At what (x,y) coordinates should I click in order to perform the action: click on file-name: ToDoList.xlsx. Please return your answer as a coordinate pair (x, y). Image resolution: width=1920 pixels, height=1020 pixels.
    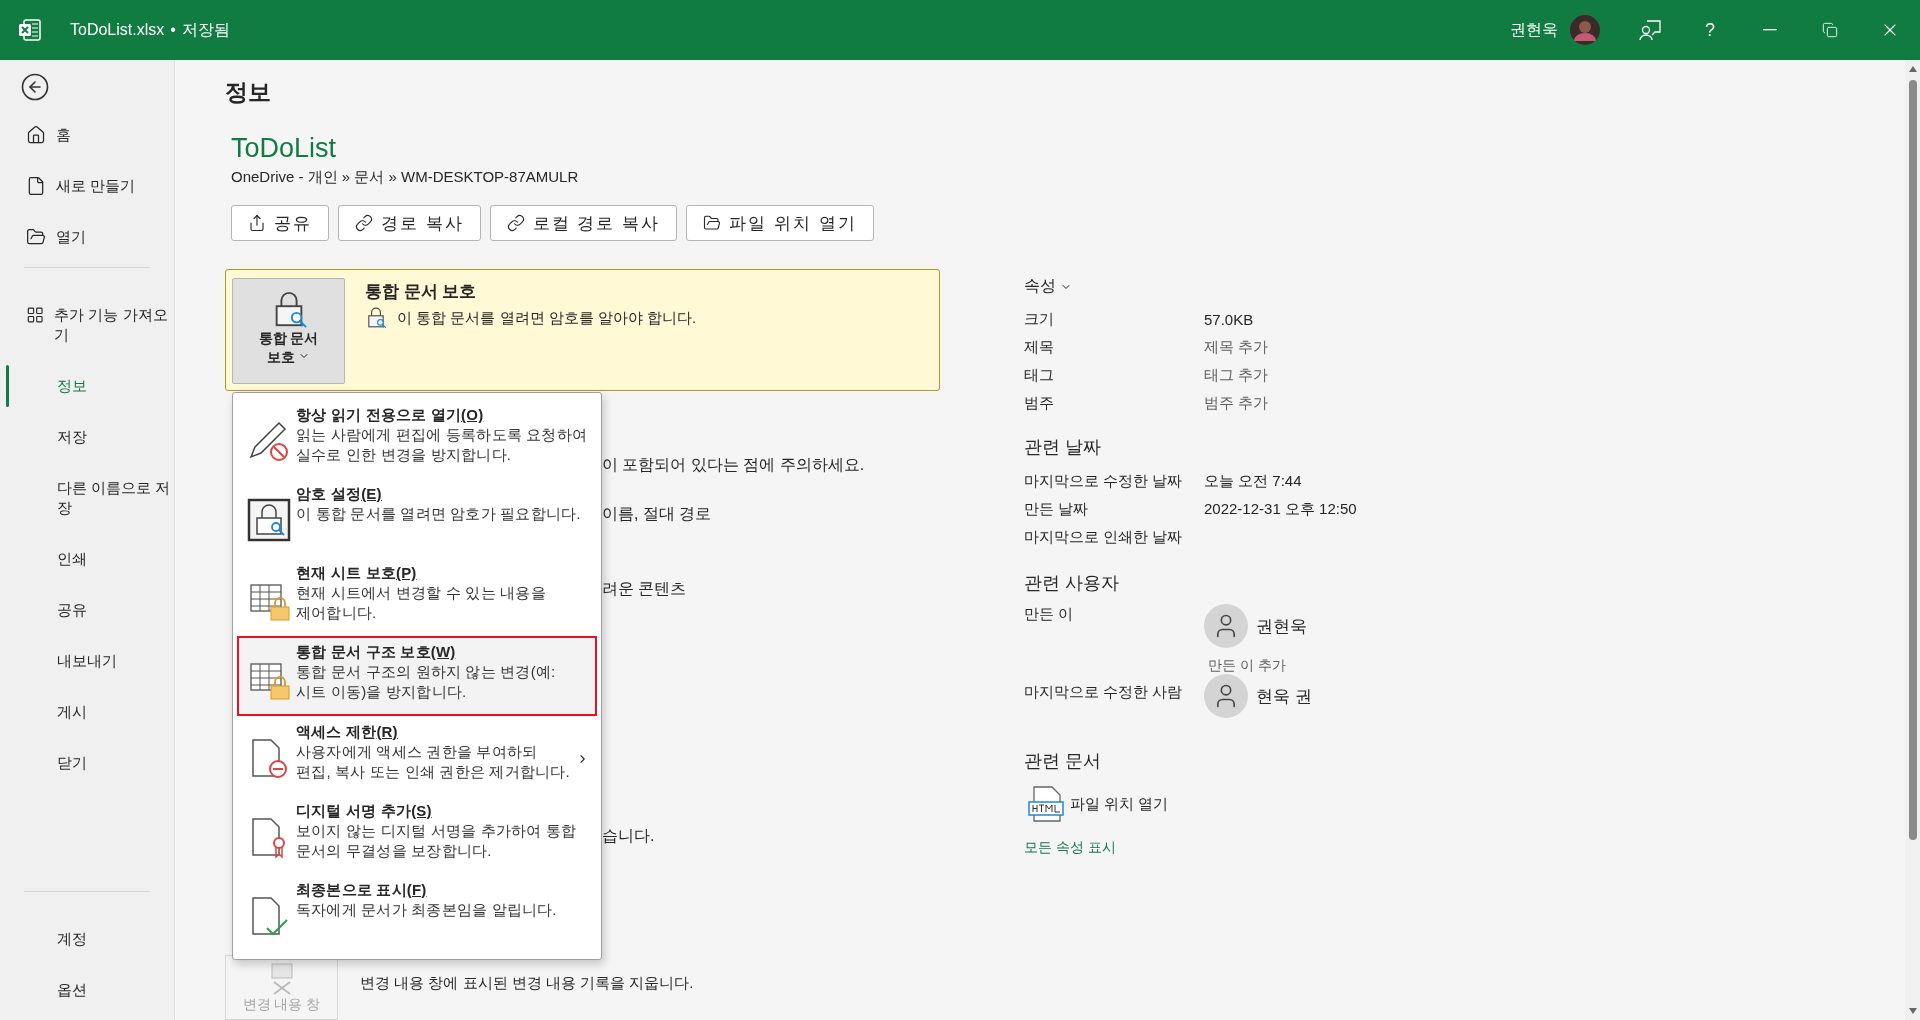
    Looking at the image, I should click on (117, 30).